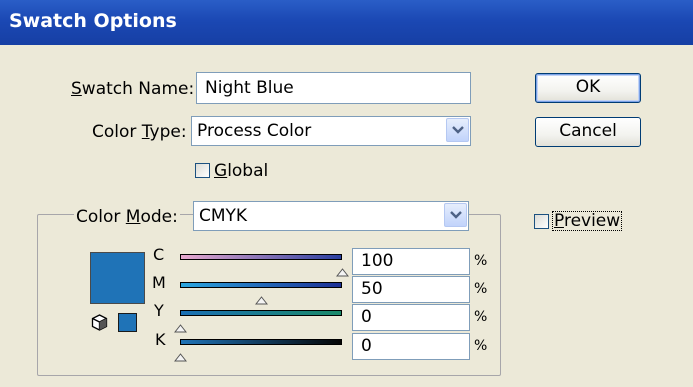 The width and height of the screenshot is (693, 387). What do you see at coordinates (159, 254) in the screenshot?
I see `channel-letter: C` at bounding box center [159, 254].